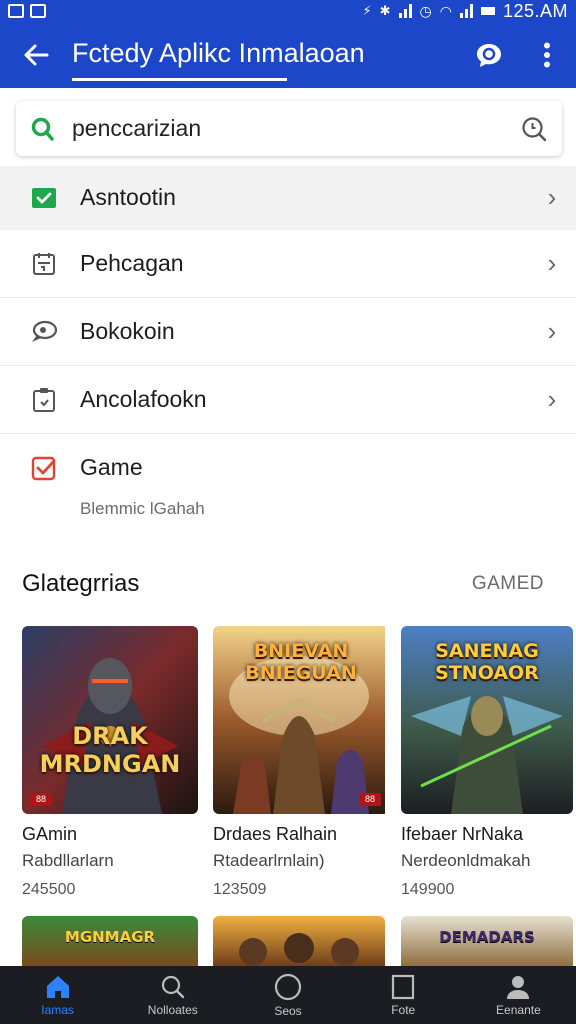 The height and width of the screenshot is (1024, 576). Describe the element at coordinates (128, 197) in the screenshot. I see `menu-item-label: Asntootin` at that location.